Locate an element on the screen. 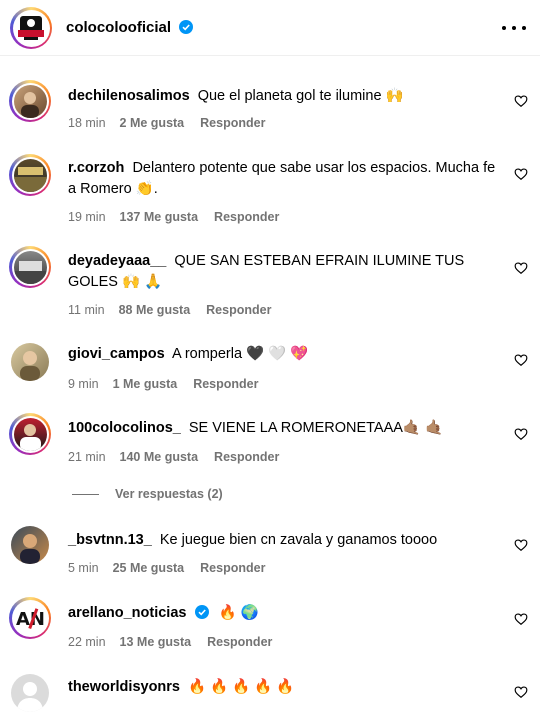 The height and width of the screenshot is (712, 540). comment-username: theworldisyonrs is located at coordinates (124, 687).